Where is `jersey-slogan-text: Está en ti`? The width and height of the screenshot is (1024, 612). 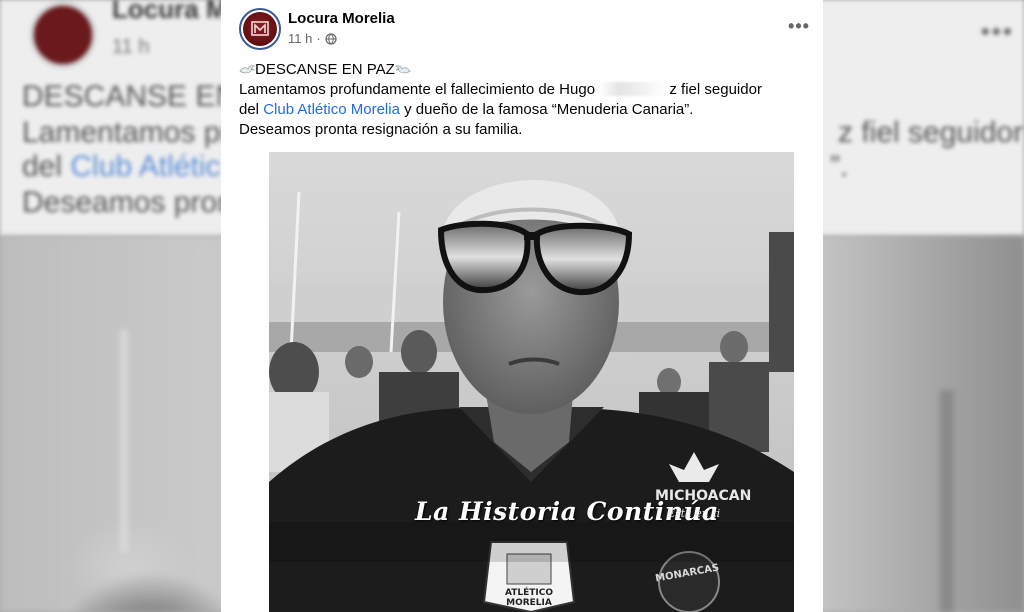
jersey-slogan-text: Está en ti is located at coordinates (694, 513).